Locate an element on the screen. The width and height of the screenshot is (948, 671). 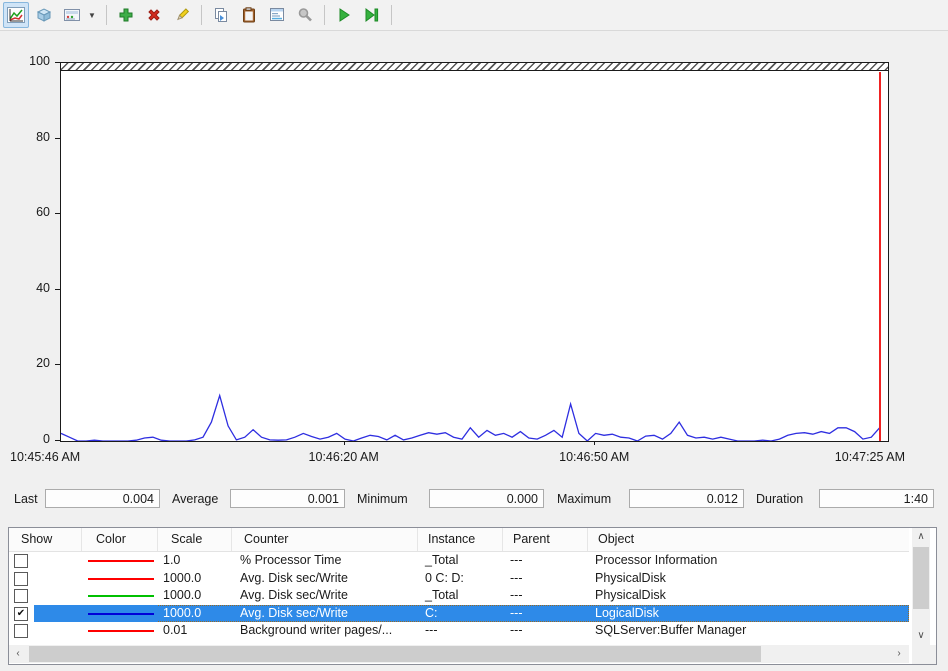
plus-icon is located at coordinates (126, 15).